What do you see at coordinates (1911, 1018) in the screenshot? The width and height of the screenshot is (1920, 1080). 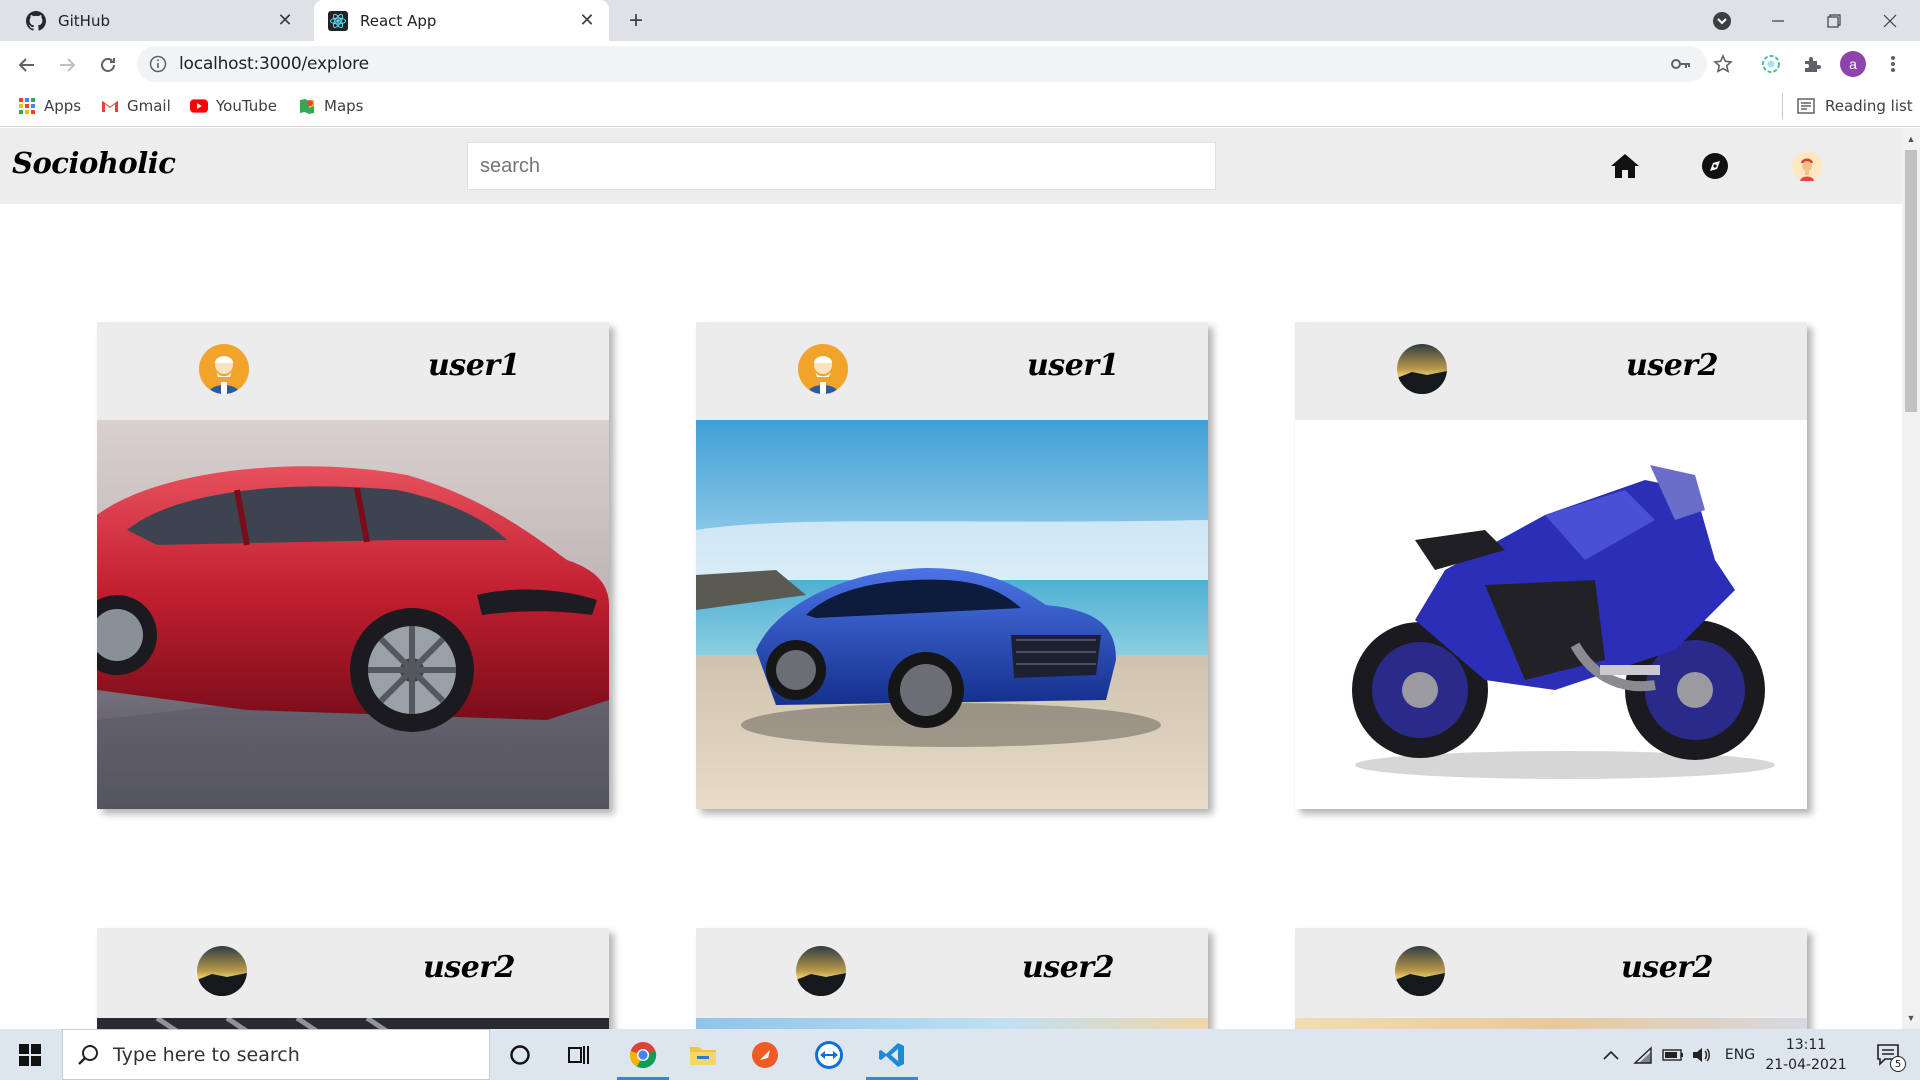 I see `scroll-down-arrow-icon: ▼` at bounding box center [1911, 1018].